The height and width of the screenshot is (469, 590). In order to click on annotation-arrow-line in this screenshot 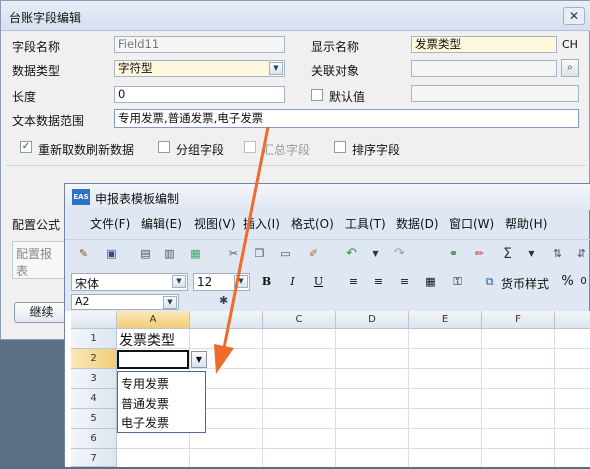, I will do `click(246, 237)`.